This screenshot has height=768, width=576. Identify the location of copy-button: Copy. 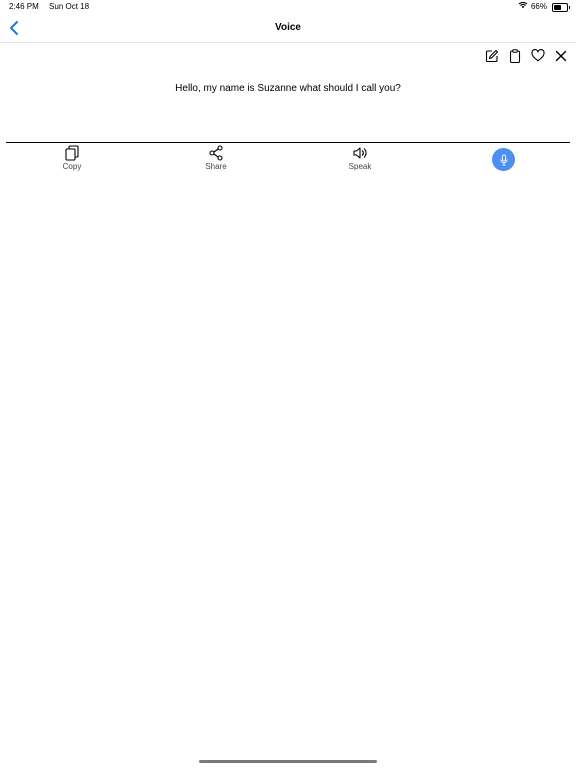
(72, 157).